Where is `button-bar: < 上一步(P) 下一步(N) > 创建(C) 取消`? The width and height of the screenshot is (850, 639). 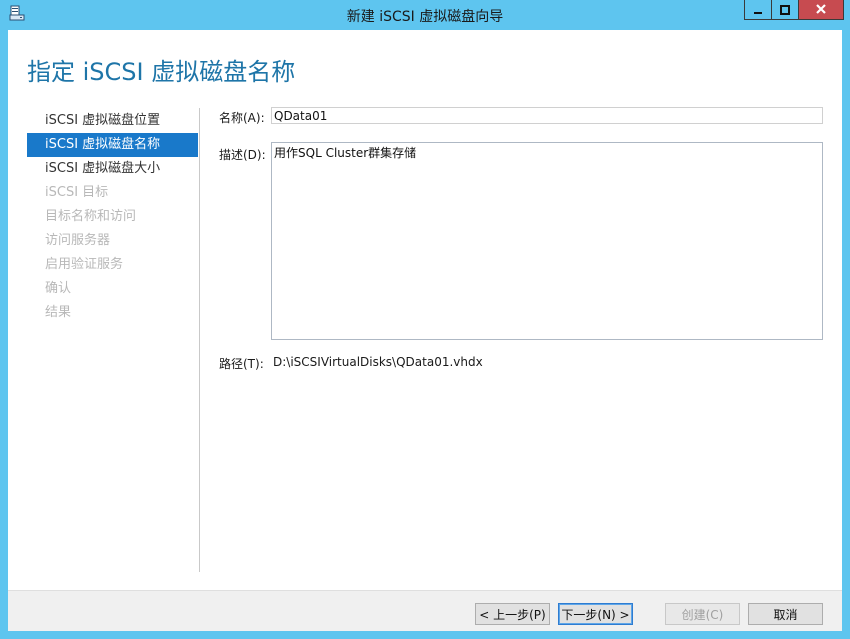 button-bar: < 上一步(P) 下一步(N) > 创建(C) 取消 is located at coordinates (425, 610).